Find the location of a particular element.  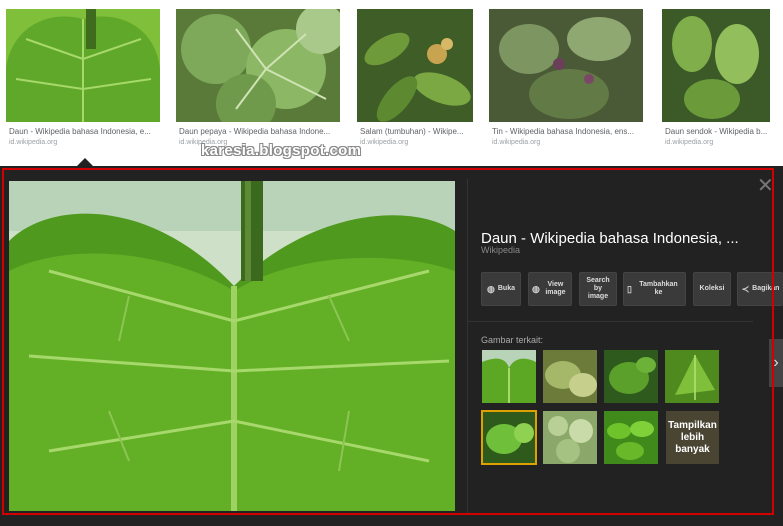

collection-button: Koleksi is located at coordinates (712, 289).